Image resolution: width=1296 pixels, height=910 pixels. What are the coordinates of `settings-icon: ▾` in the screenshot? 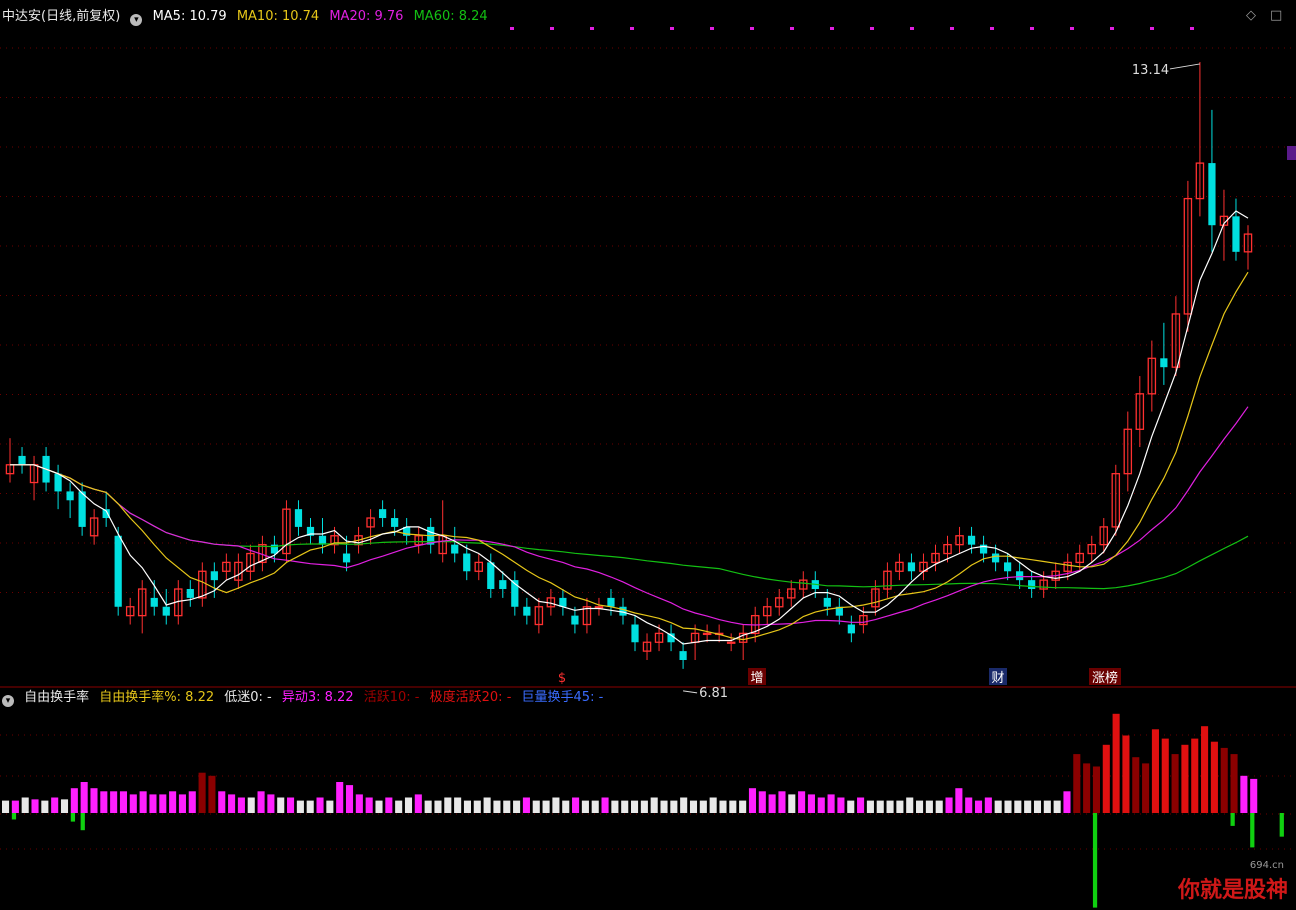 It's located at (136, 20).